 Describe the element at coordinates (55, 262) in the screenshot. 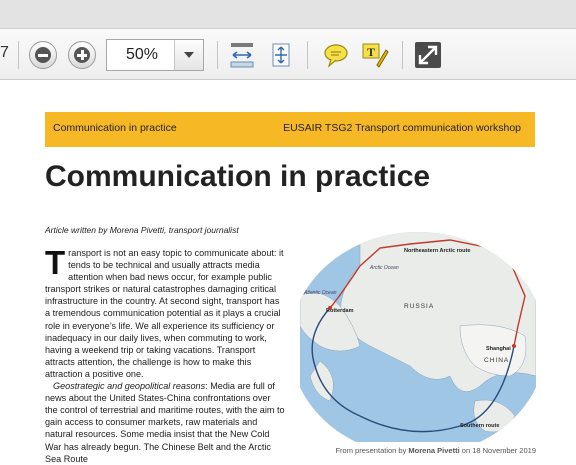

I see `drop-cap: T` at that location.